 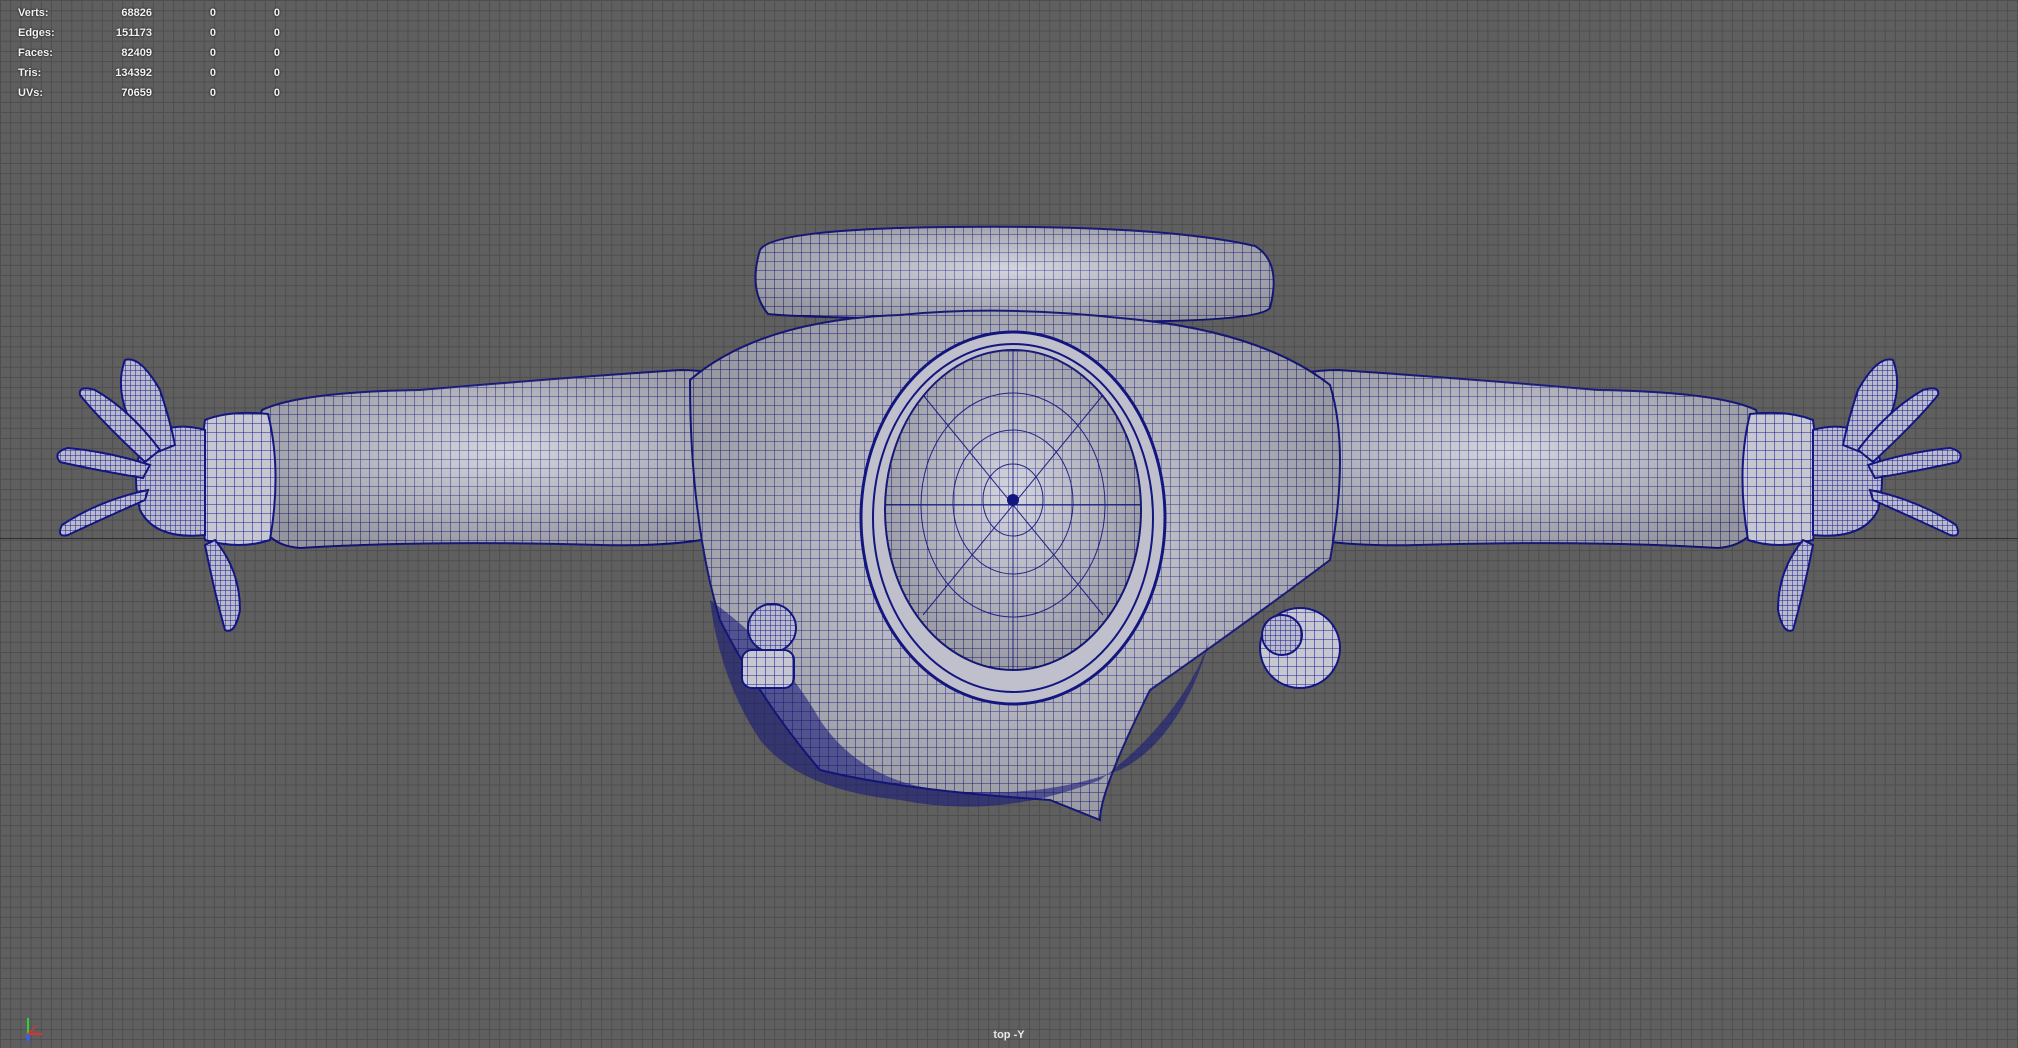 I want to click on left-arm, so click(x=408, y=495).